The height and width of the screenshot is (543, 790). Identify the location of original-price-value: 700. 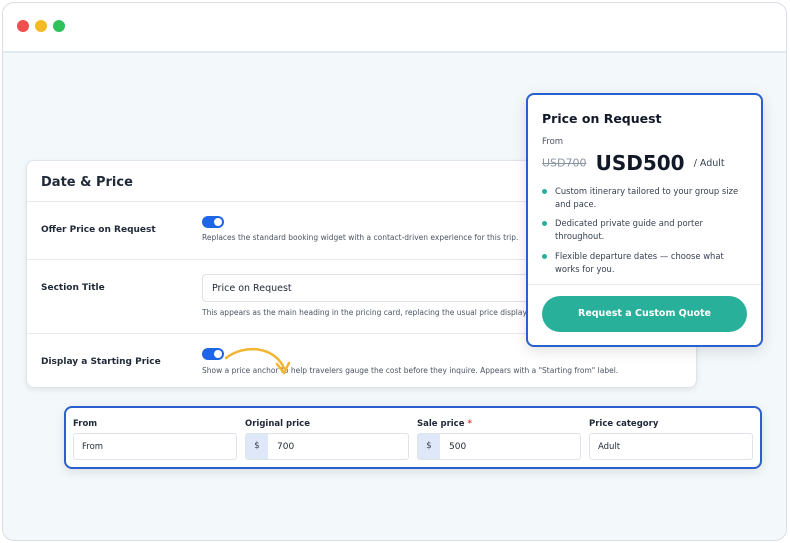
(286, 447).